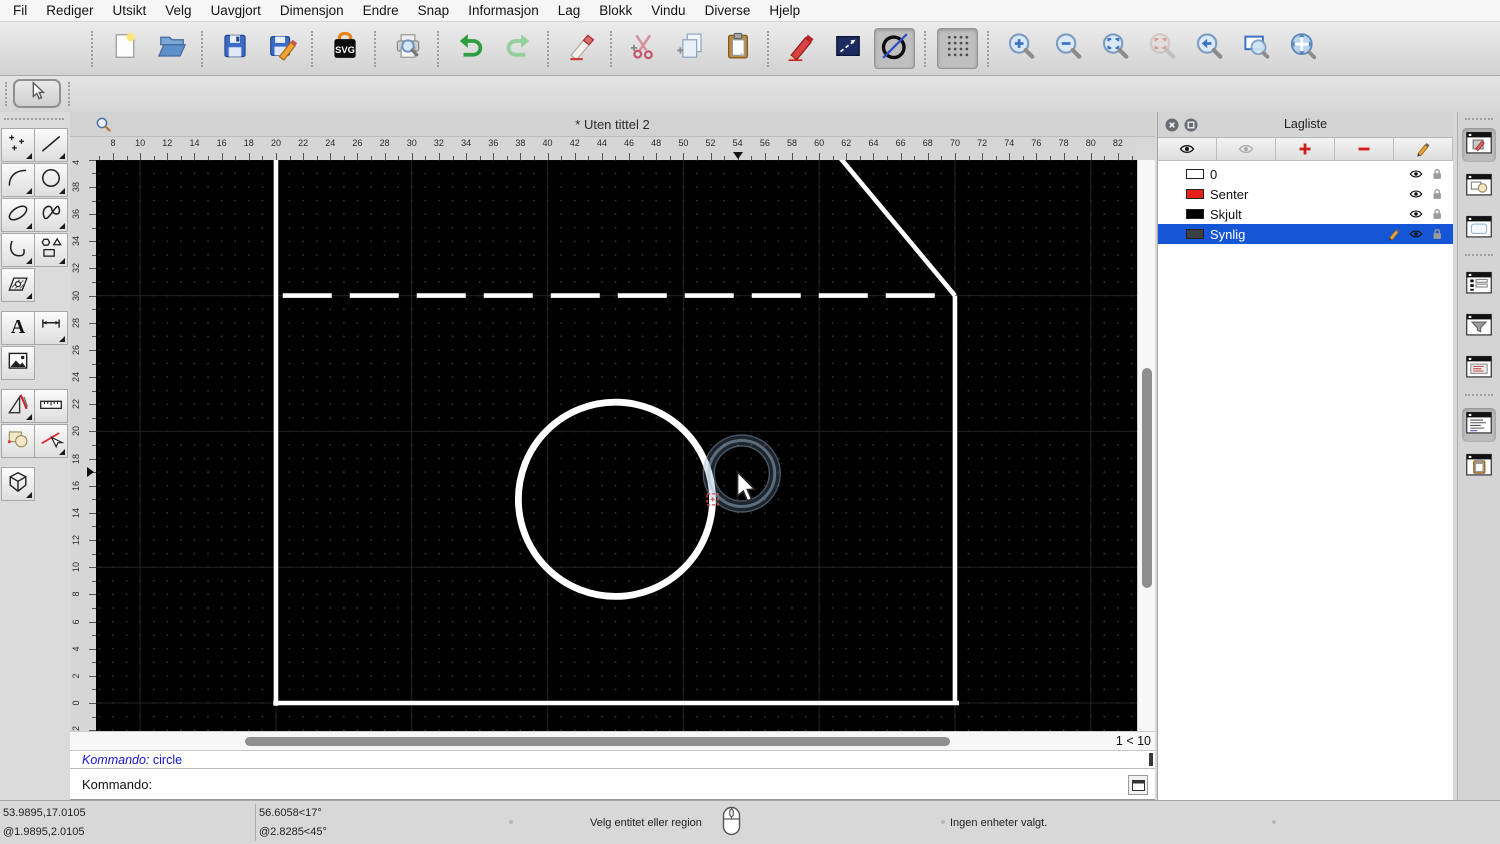 The image size is (1500, 844). I want to click on arc-tool-button, so click(18, 180).